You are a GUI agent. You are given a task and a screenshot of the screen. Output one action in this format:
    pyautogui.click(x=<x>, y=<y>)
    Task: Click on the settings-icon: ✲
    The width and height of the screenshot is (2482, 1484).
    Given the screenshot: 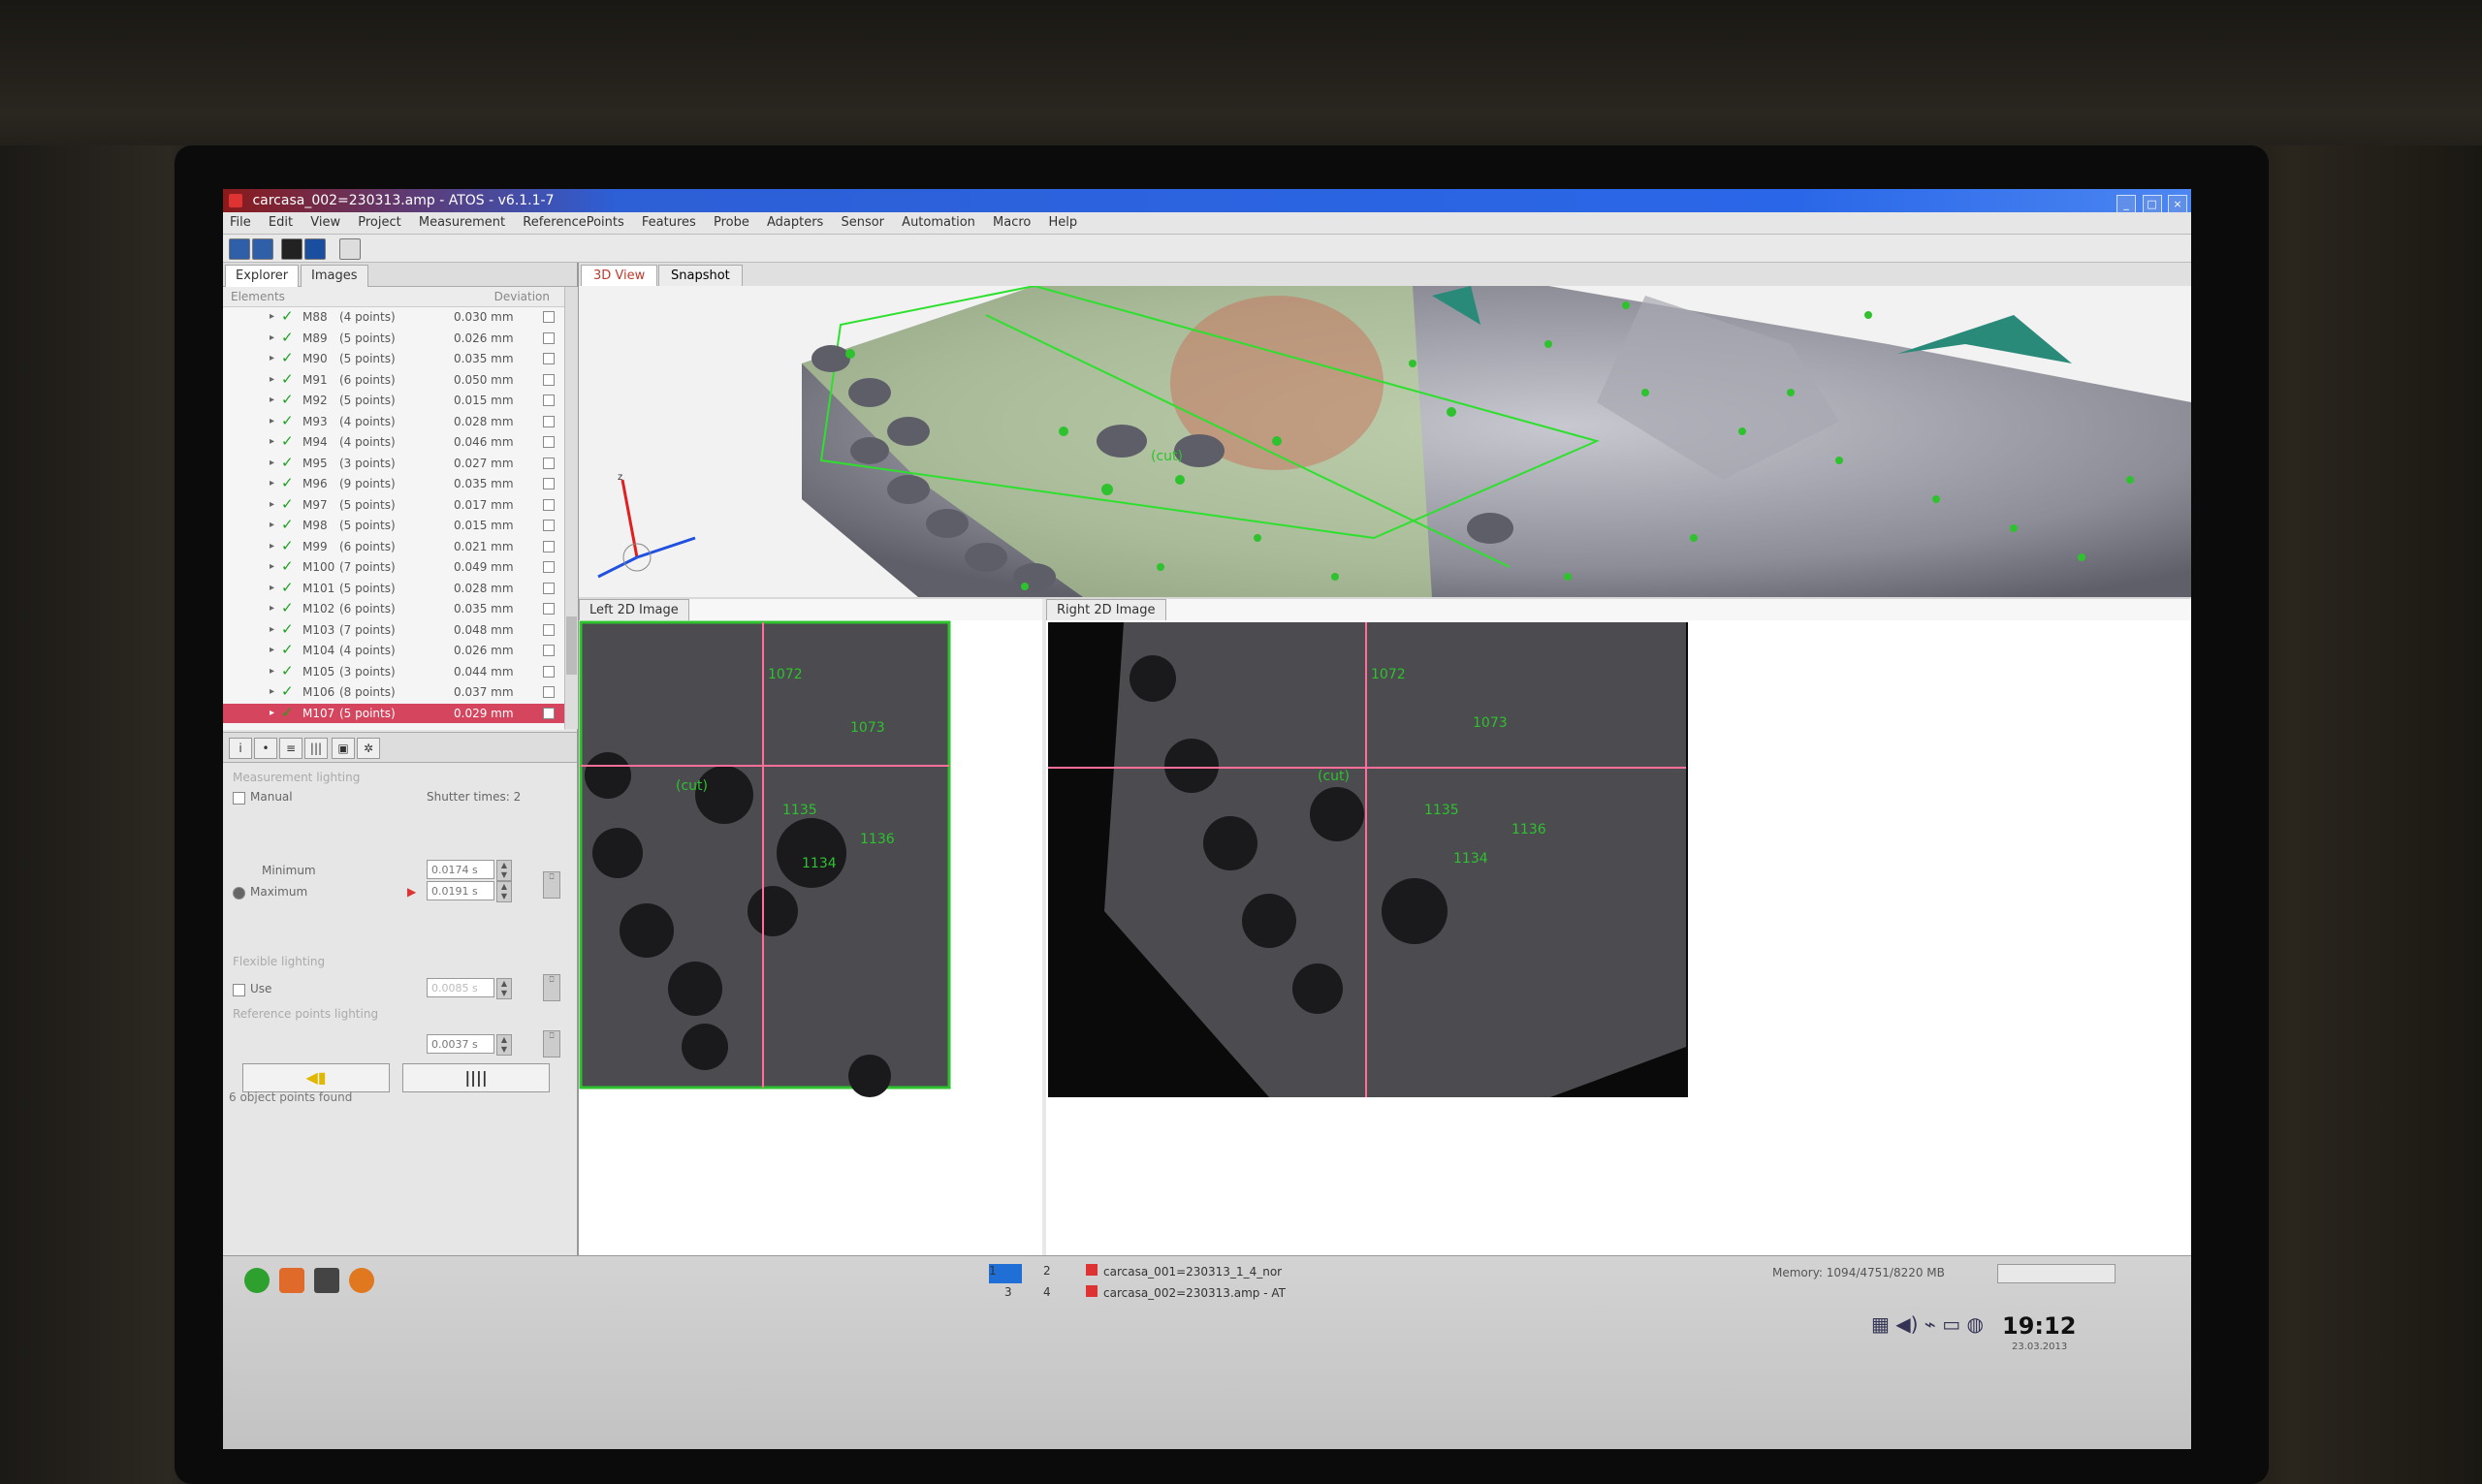 What is the action you would take?
    pyautogui.click(x=368, y=748)
    